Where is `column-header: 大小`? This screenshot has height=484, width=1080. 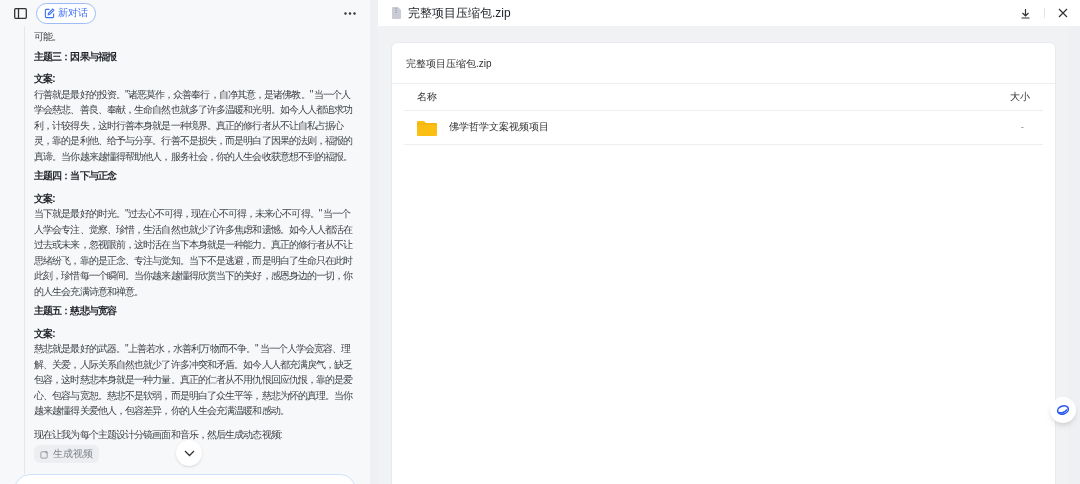 column-header: 大小 is located at coordinates (1020, 96).